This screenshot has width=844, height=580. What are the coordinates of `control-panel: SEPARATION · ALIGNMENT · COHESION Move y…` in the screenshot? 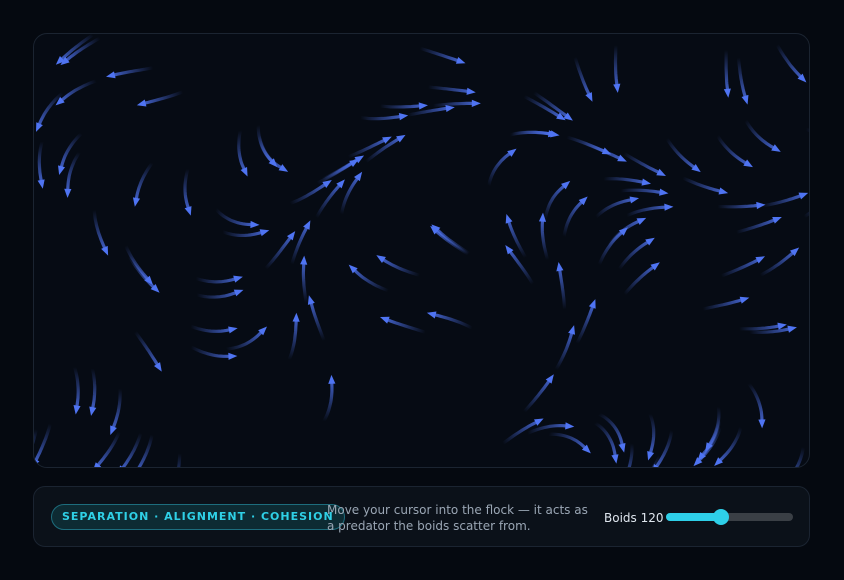 It's located at (421, 516).